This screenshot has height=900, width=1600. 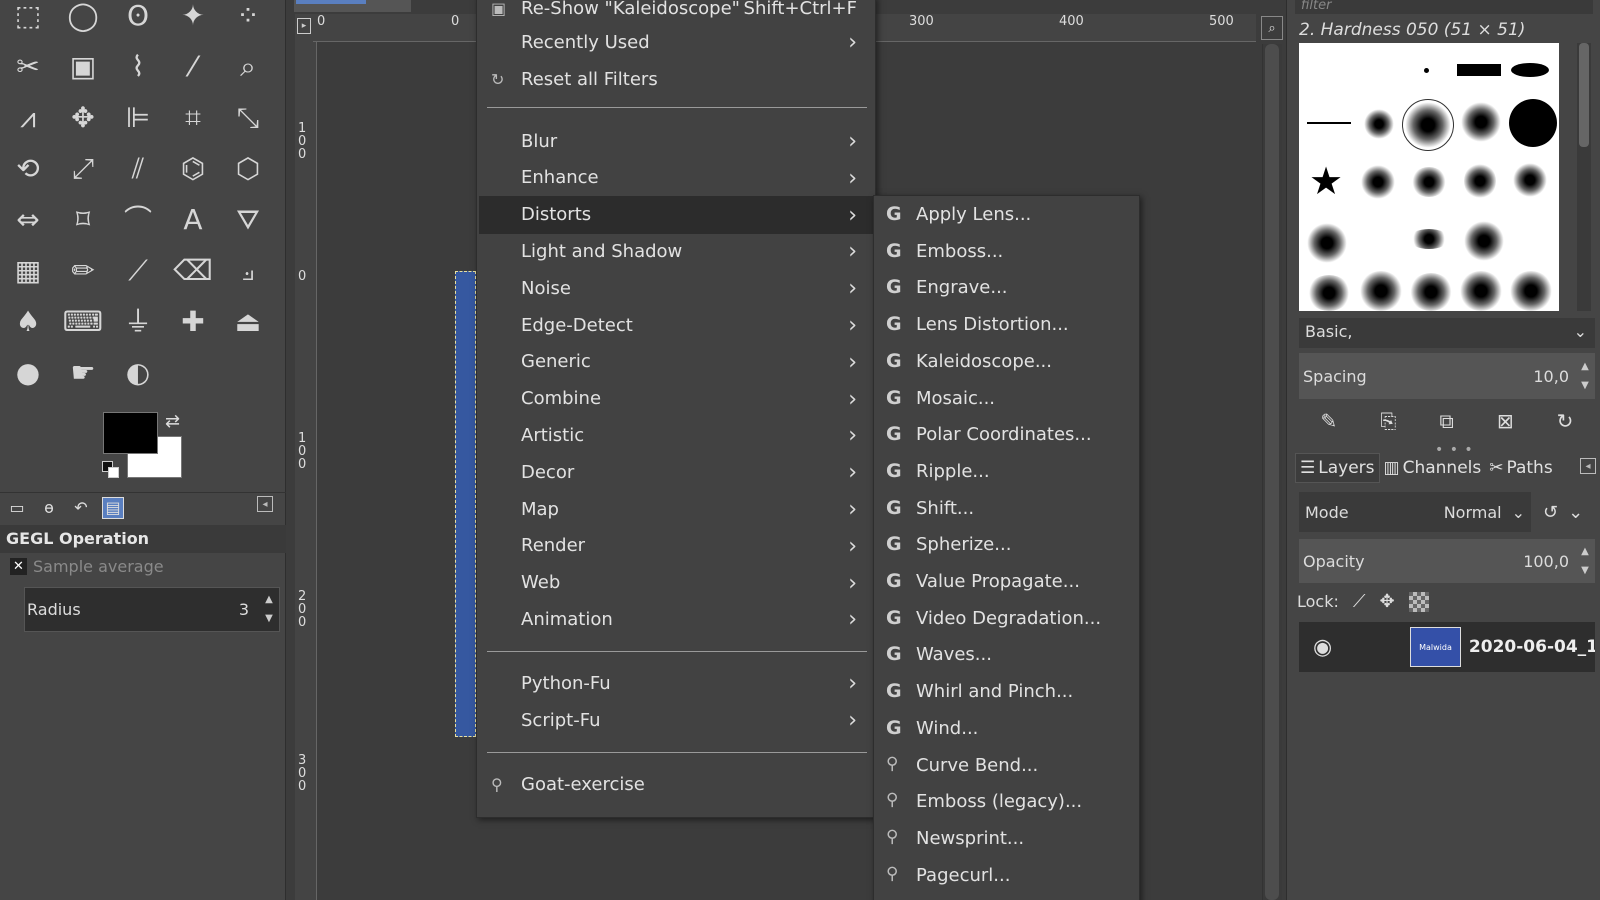 What do you see at coordinates (83, 67) in the screenshot?
I see `select-by-color-icon: ▣` at bounding box center [83, 67].